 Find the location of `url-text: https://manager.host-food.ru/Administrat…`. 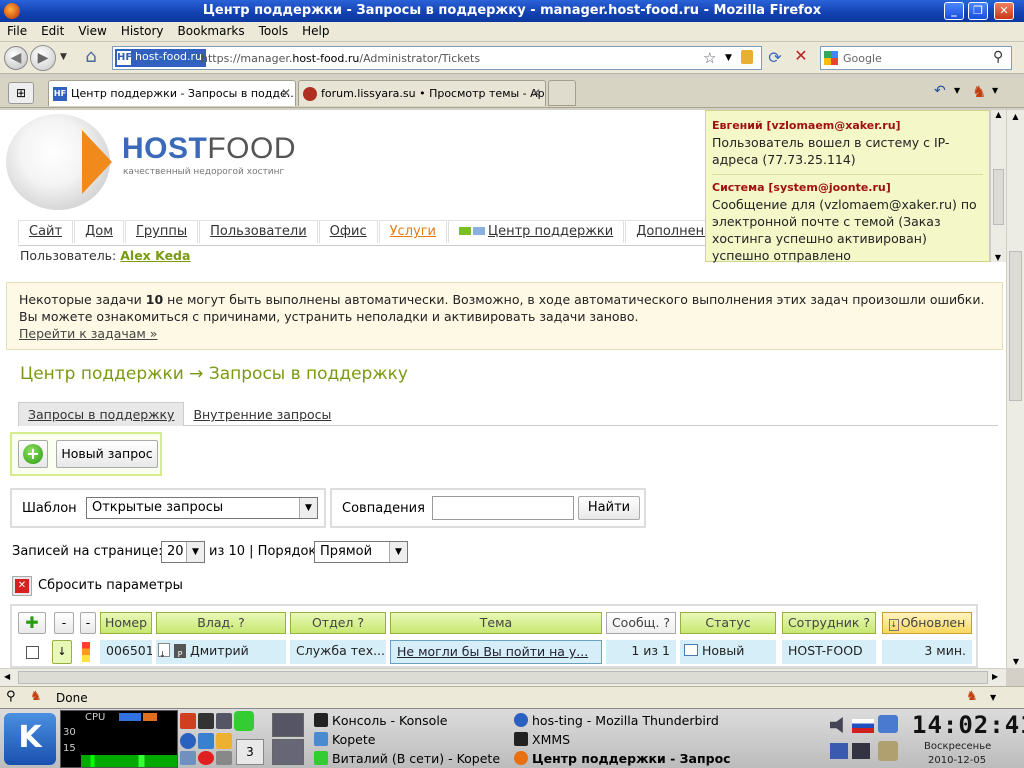

url-text: https://manager.host-food.ru/Administrat… is located at coordinates (340, 58).